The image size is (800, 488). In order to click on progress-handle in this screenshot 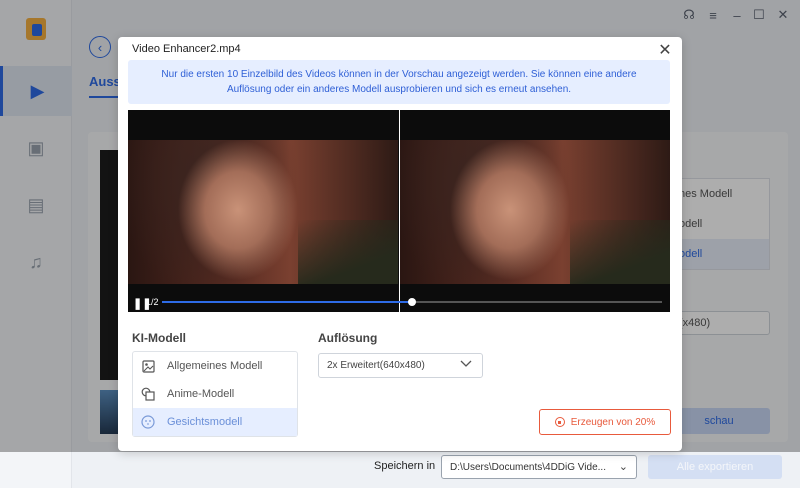, I will do `click(412, 302)`.